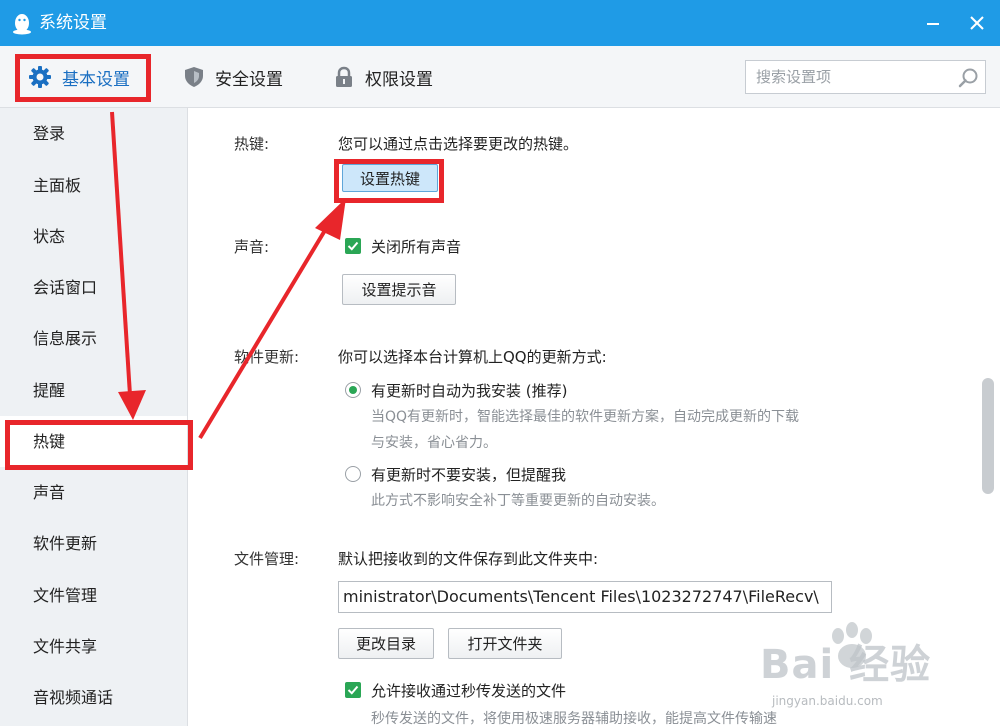  I want to click on sidebar-item-status: 状态, so click(93, 236).